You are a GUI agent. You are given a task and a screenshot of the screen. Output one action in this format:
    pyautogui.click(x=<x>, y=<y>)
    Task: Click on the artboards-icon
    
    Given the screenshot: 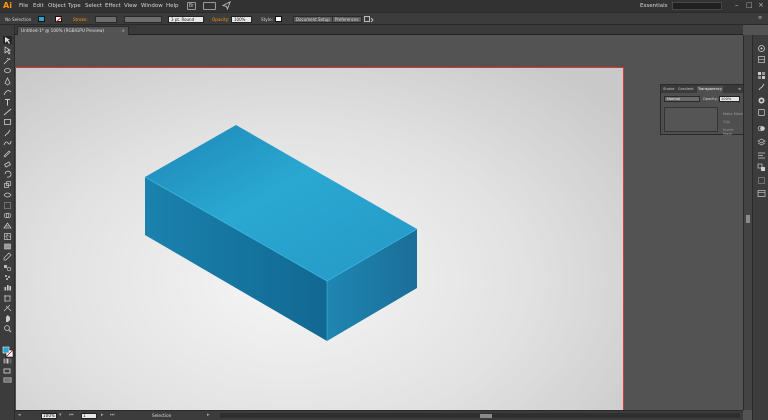 What is the action you would take?
    pyautogui.click(x=761, y=190)
    